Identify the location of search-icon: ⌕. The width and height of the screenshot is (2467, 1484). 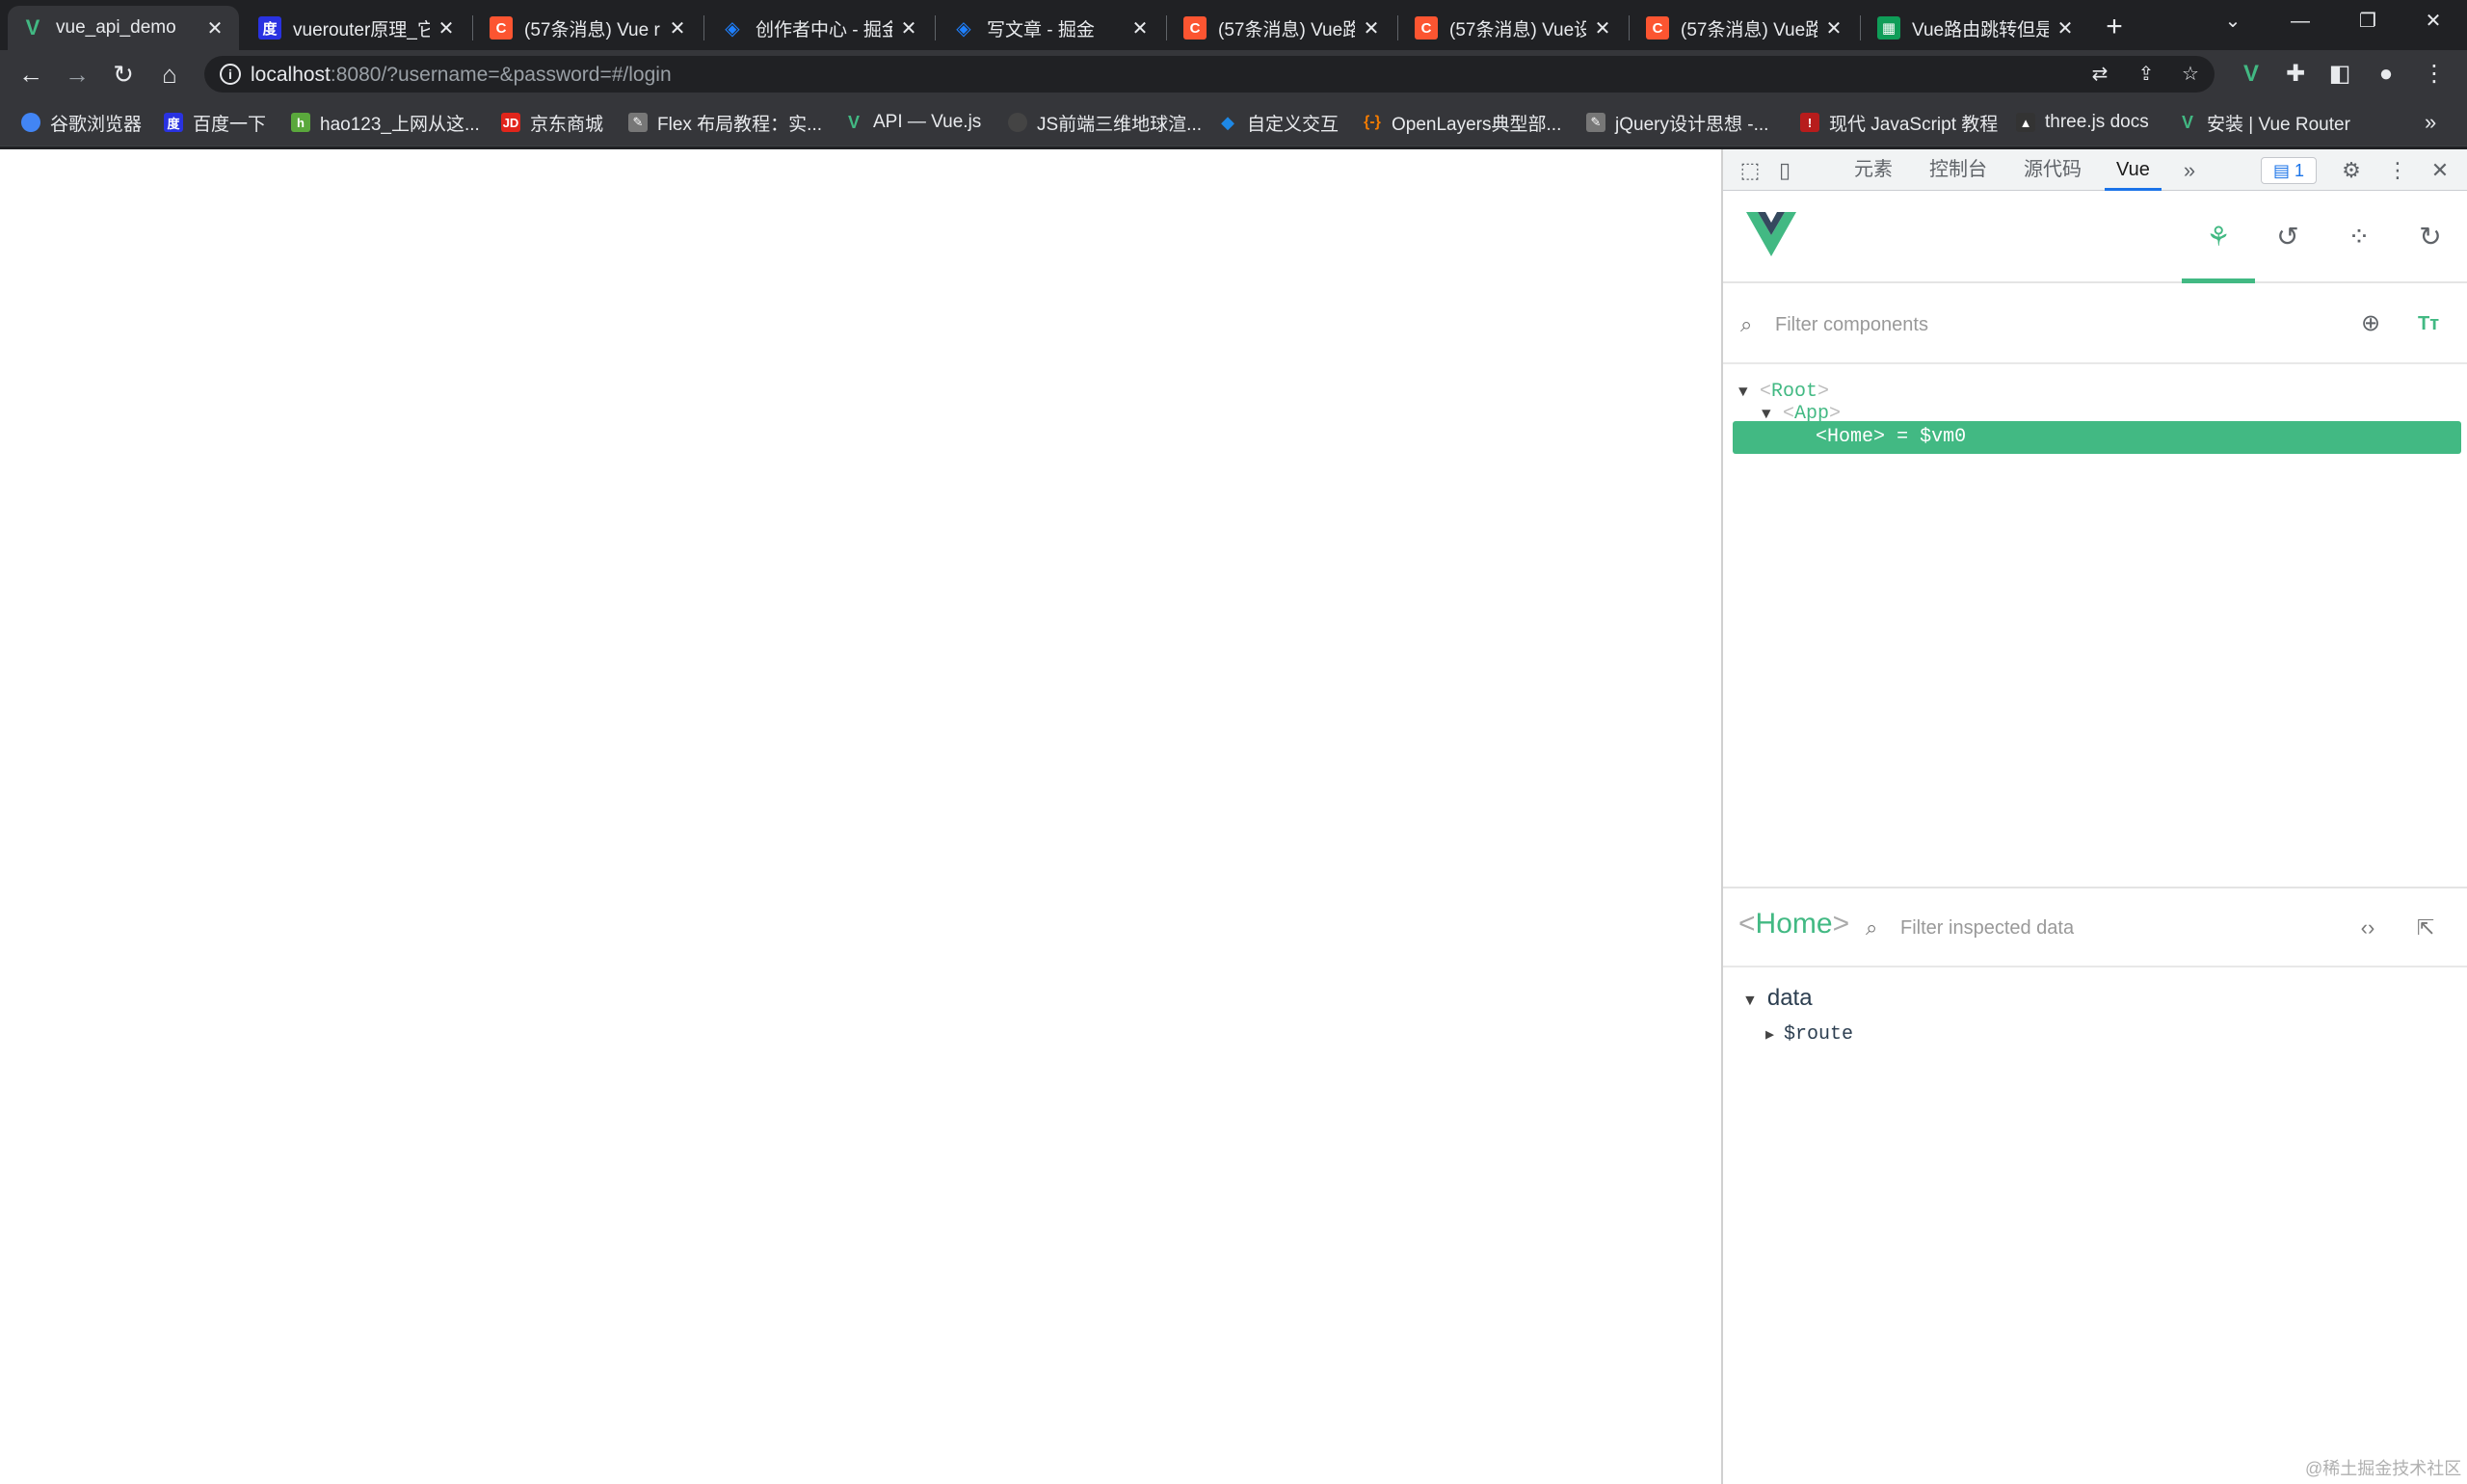
(1872, 927).